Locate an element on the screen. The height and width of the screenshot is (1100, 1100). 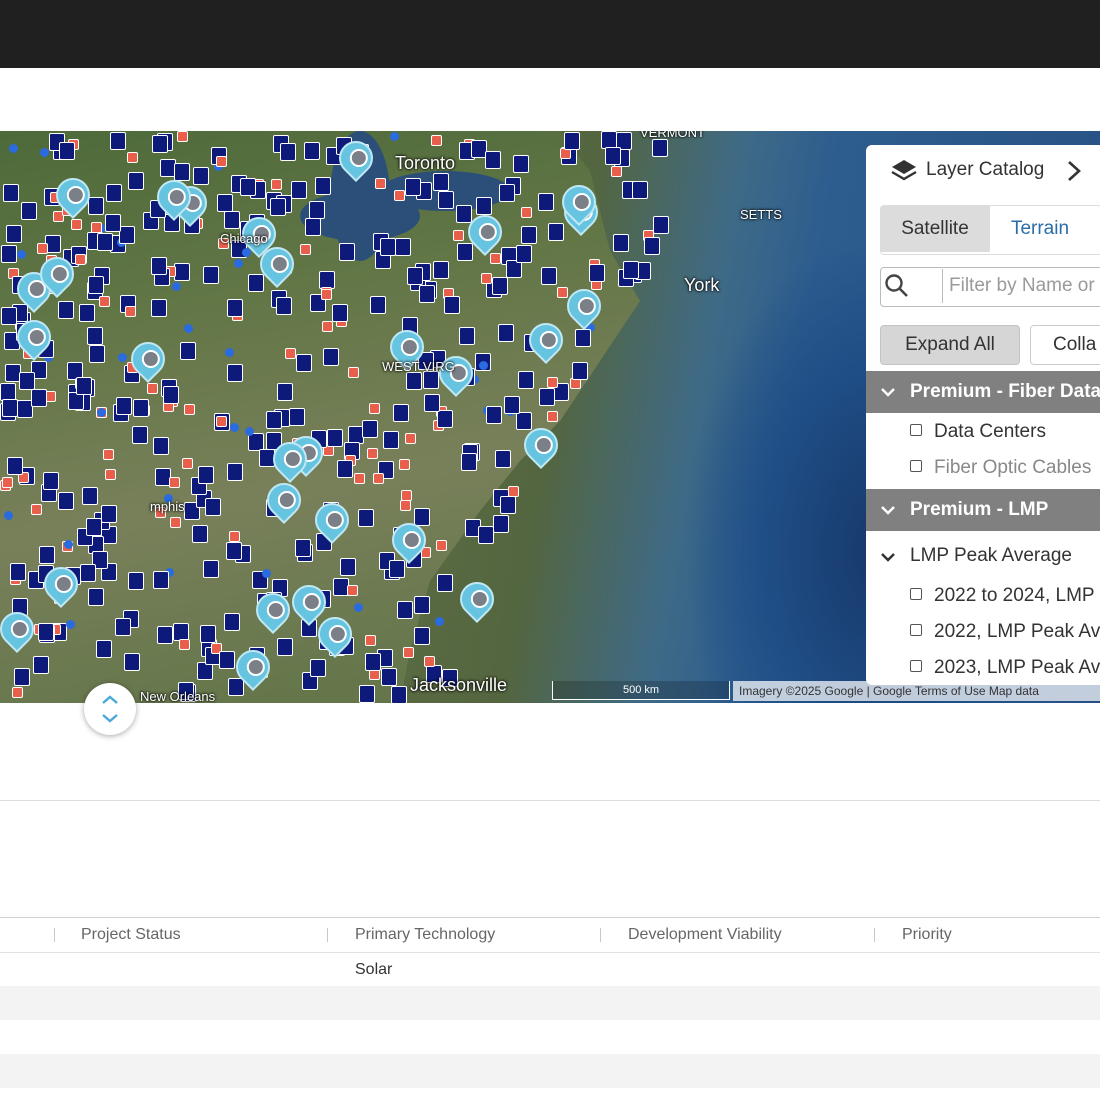
map-resize-toggle-button is located at coordinates (110, 709).